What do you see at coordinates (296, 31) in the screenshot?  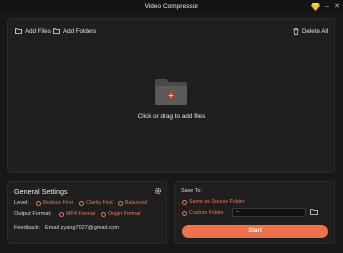 I see `trash-icon` at bounding box center [296, 31].